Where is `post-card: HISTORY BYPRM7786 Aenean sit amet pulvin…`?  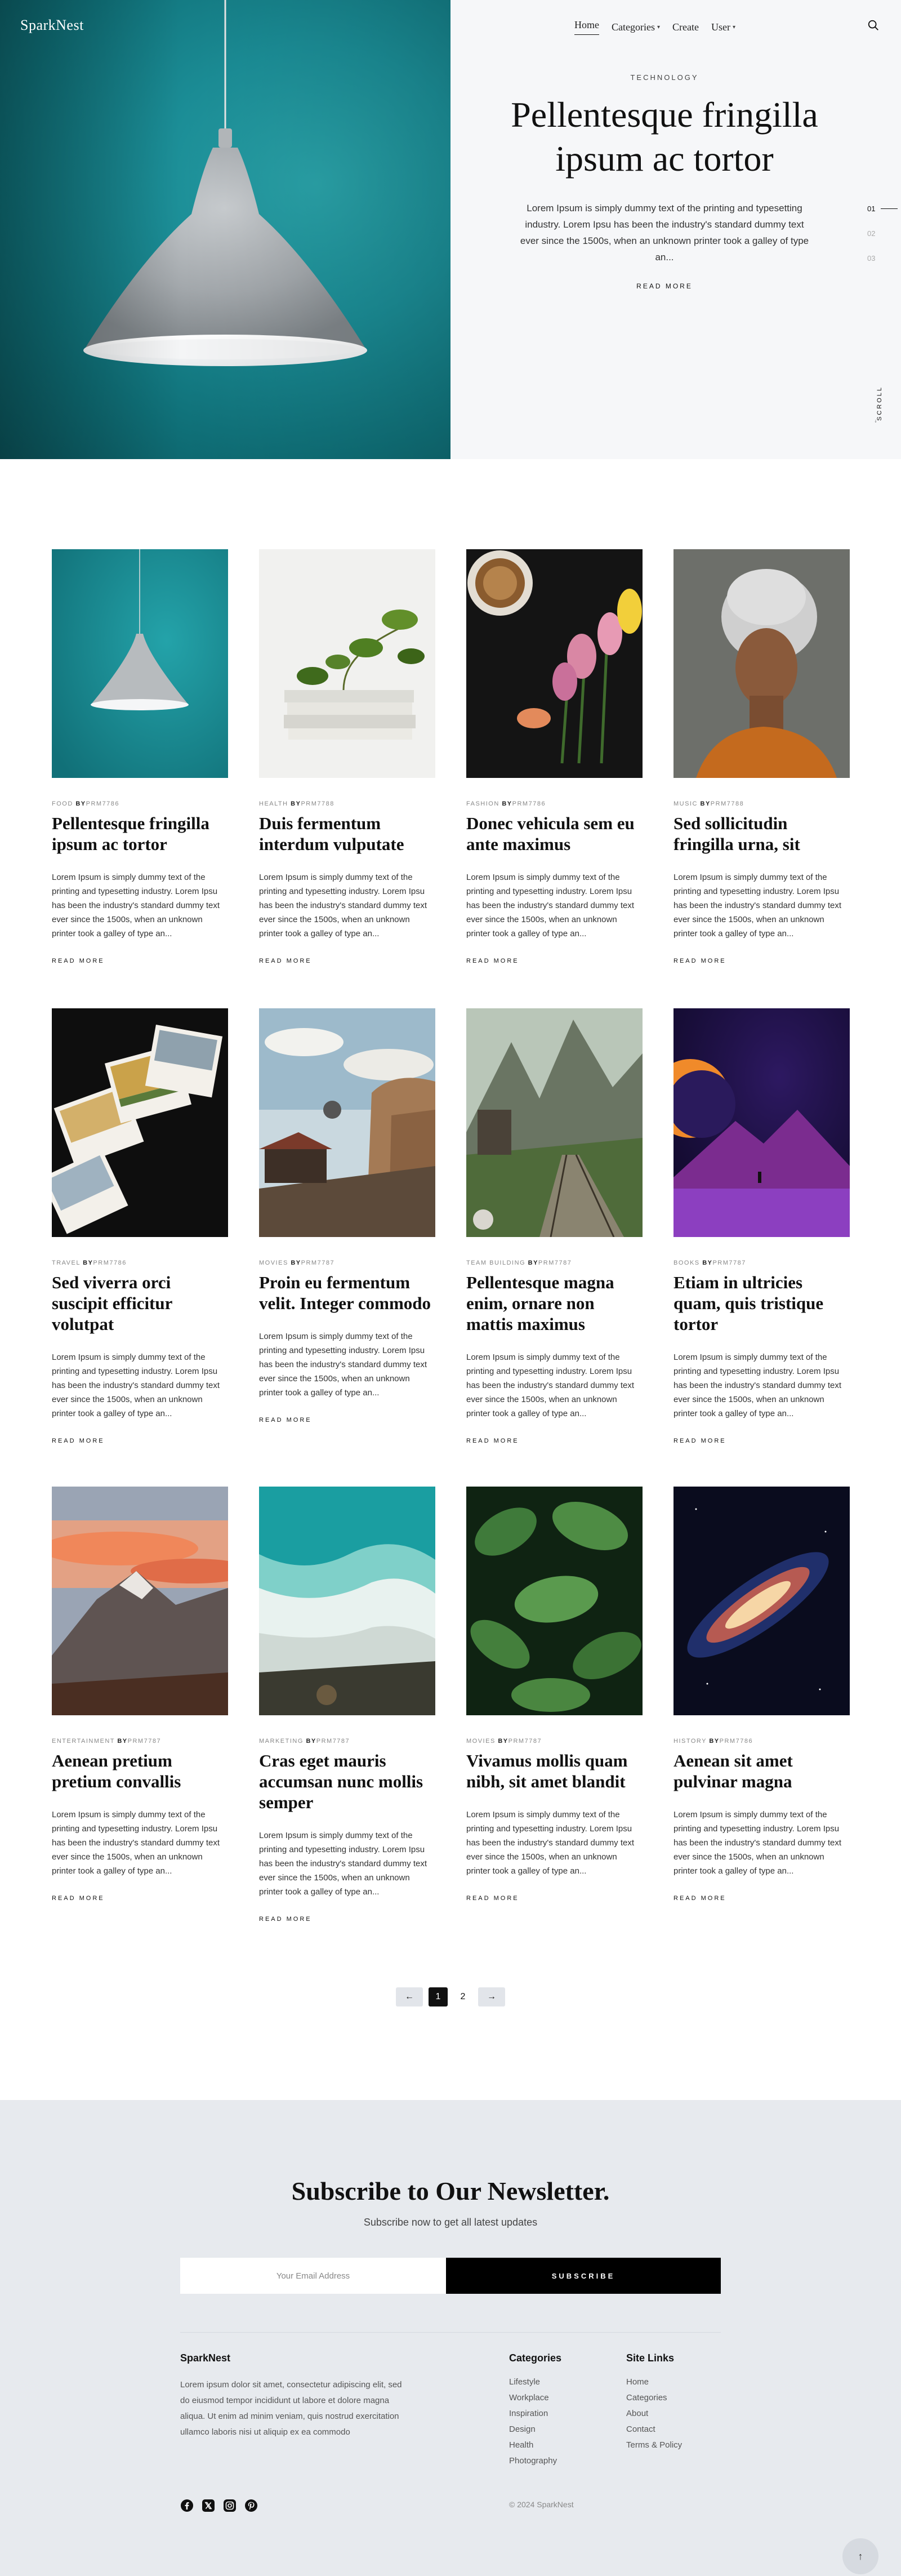 post-card: HISTORY BYPRM7786 Aenean sit amet pulvin… is located at coordinates (761, 1695).